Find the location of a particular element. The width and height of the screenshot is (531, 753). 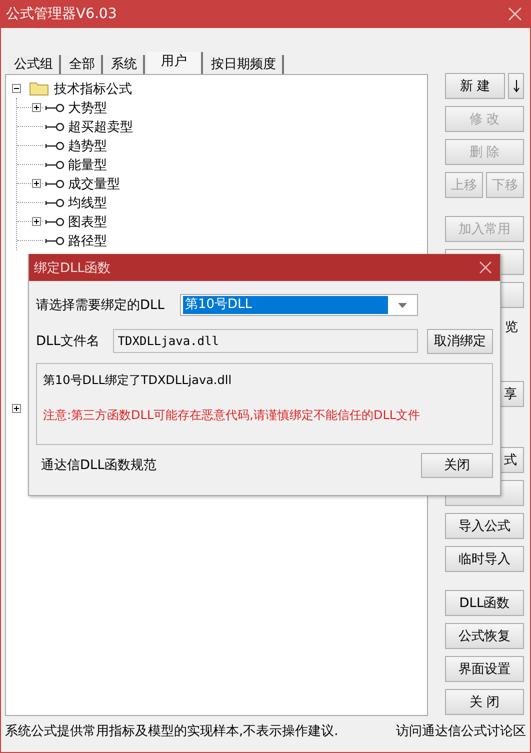

unbind-button: 取消绑定 is located at coordinates (460, 341).